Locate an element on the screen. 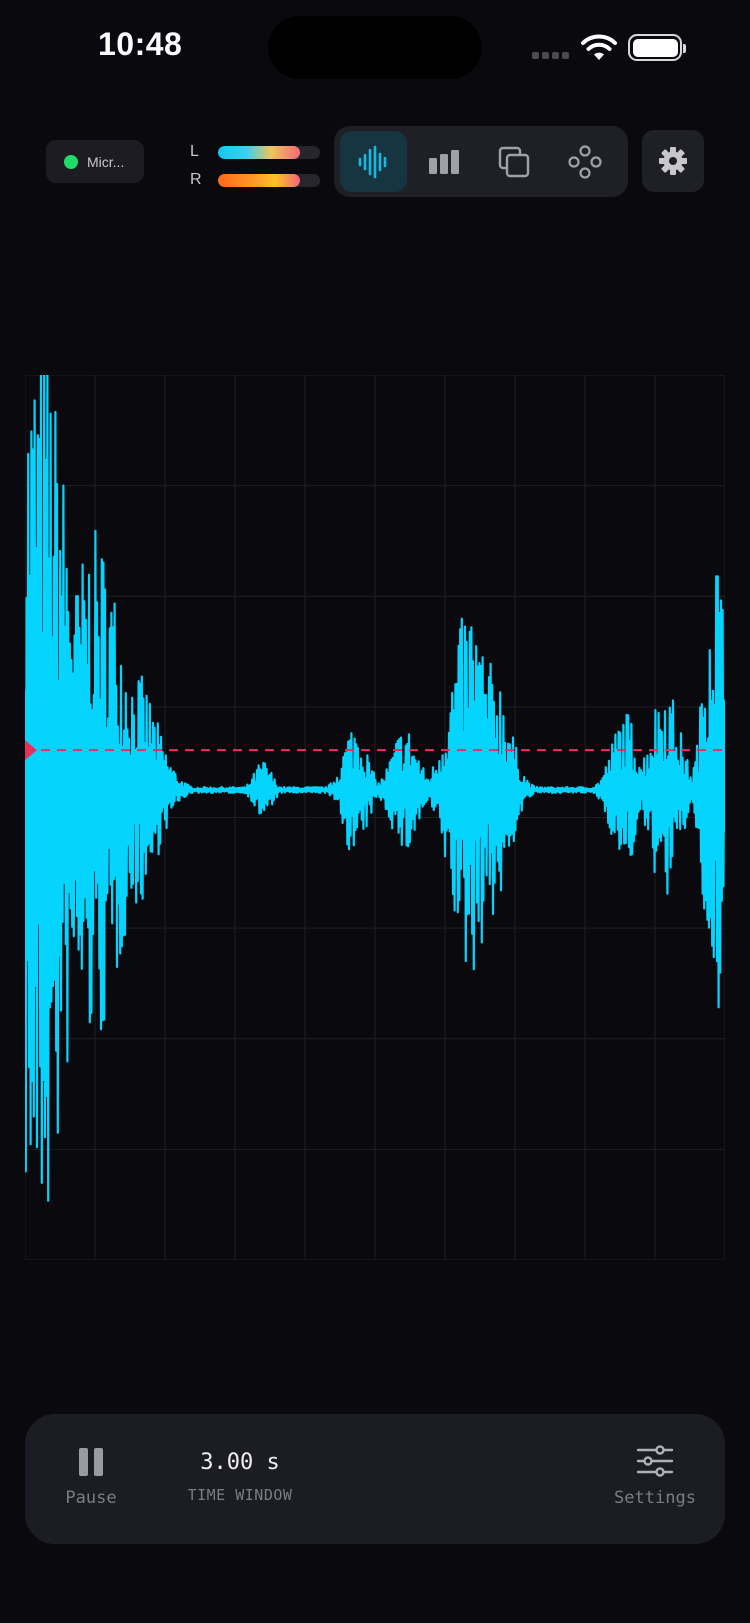 Image resolution: width=750 pixels, height=1623 pixels. gear-icon is located at coordinates (673, 161).